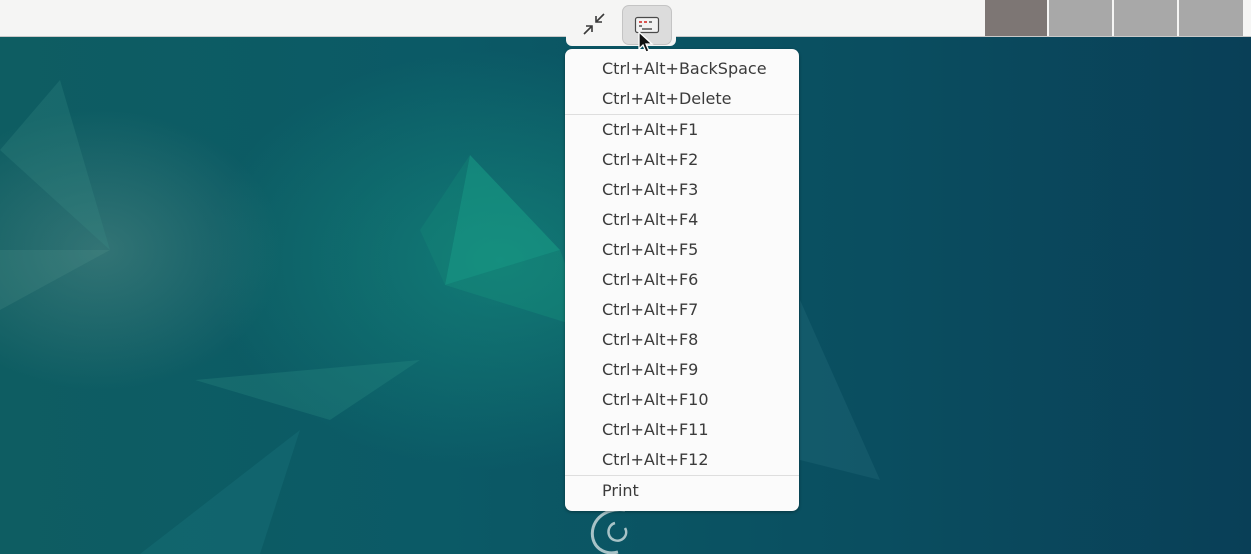 The height and width of the screenshot is (554, 1251). What do you see at coordinates (682, 310) in the screenshot?
I see `menu-item: Ctrl+Alt+F7` at bounding box center [682, 310].